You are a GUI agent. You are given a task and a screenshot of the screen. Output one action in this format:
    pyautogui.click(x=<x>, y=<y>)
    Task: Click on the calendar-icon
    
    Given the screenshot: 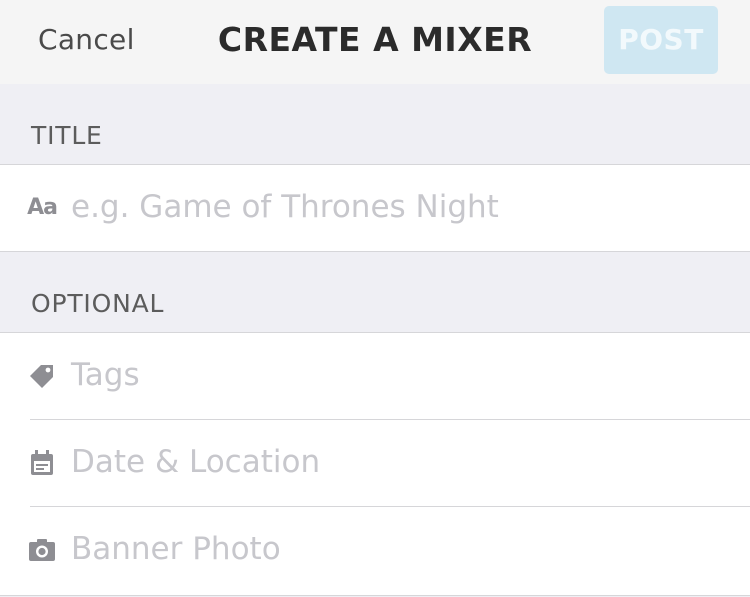 What is the action you would take?
    pyautogui.click(x=42, y=463)
    